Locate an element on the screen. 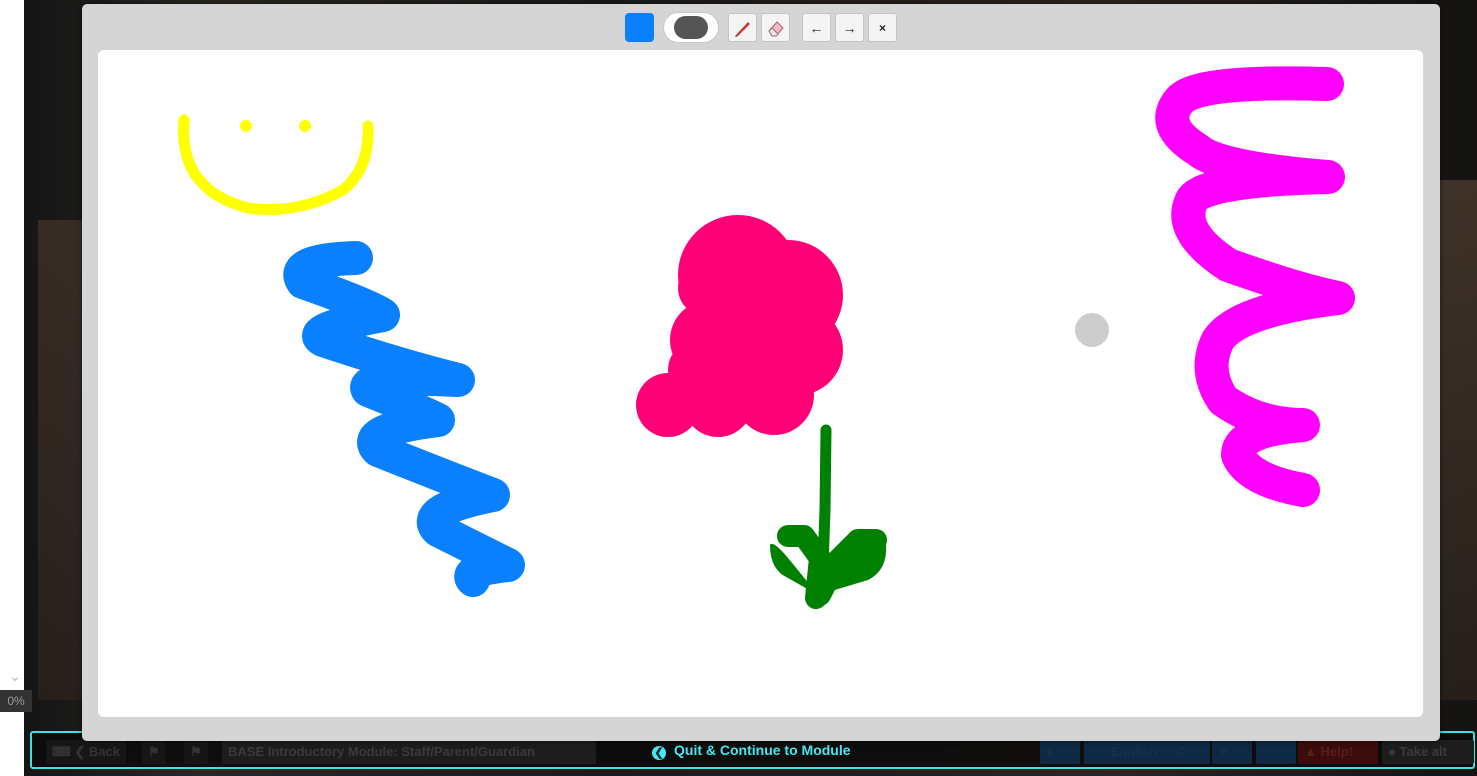  chevron-down-icon: ⌄ is located at coordinates (15, 676).